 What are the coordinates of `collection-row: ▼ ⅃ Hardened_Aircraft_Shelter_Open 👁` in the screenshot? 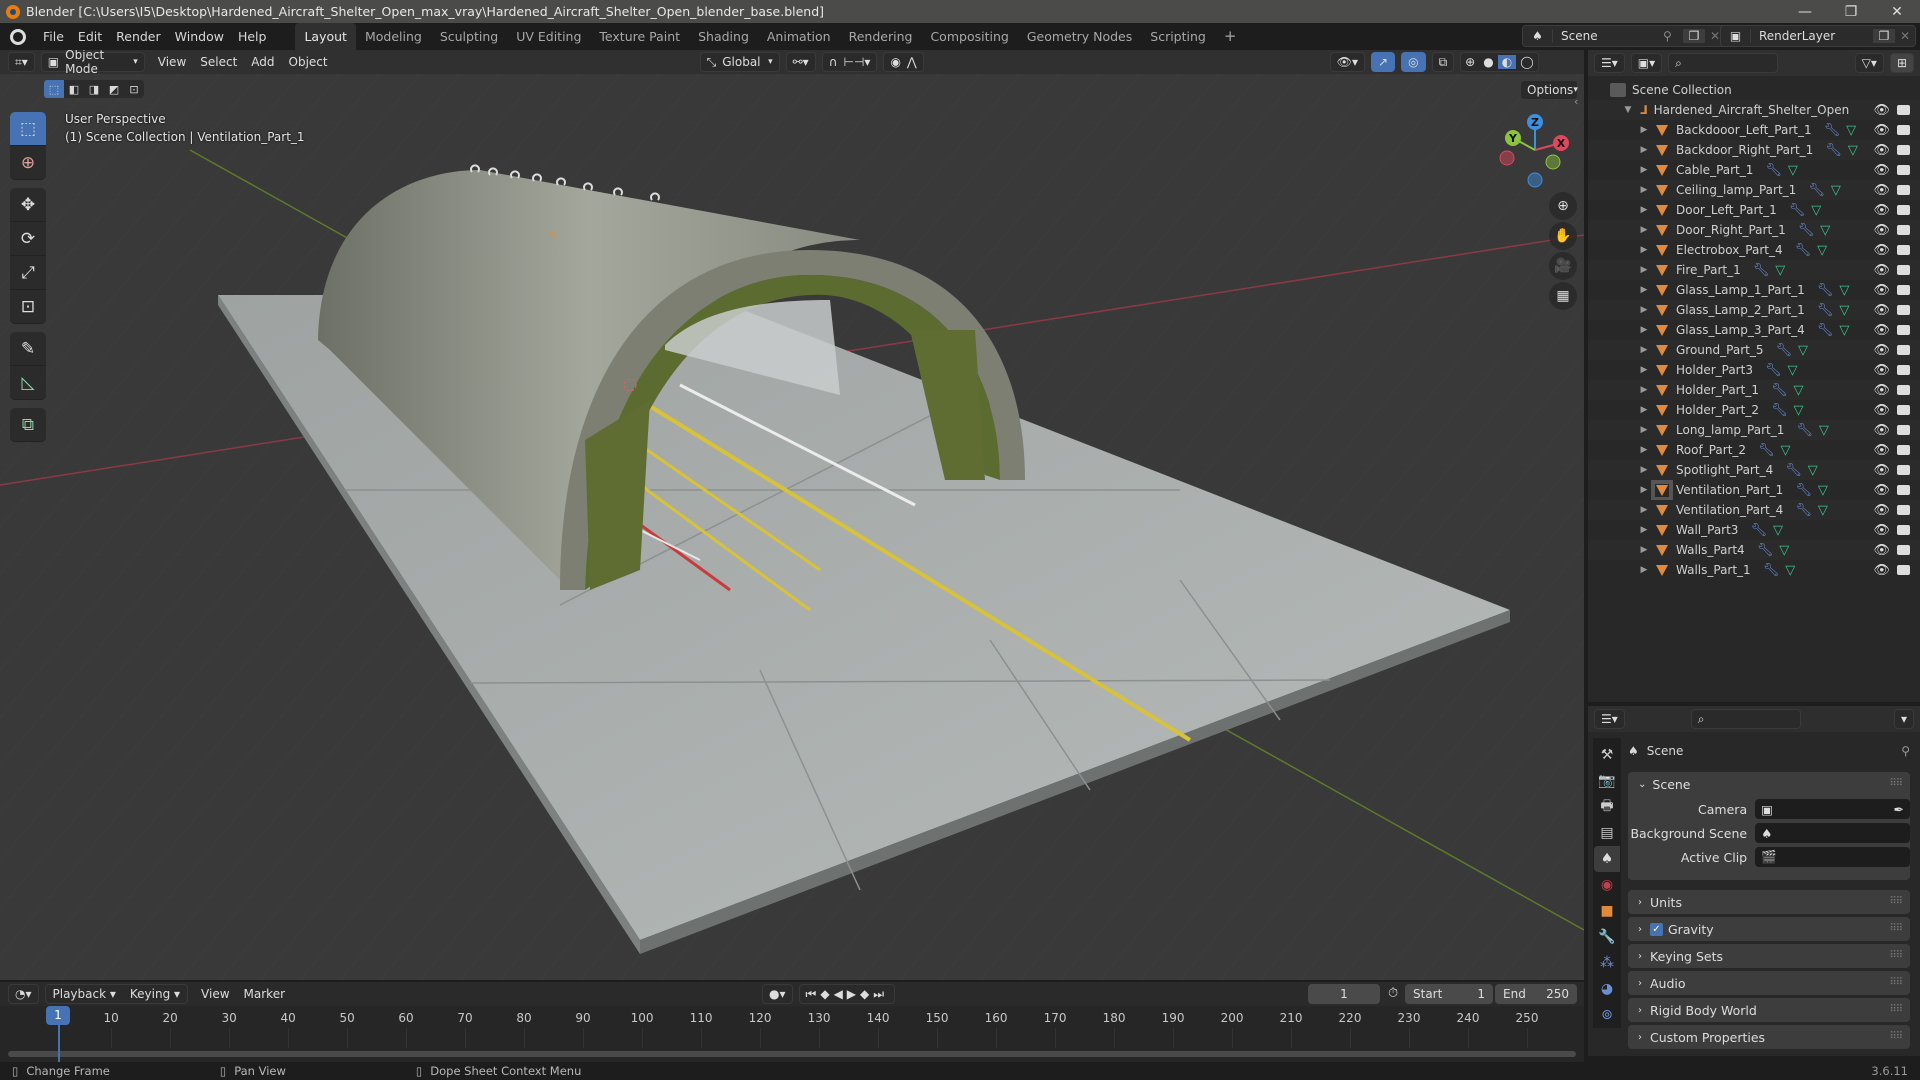 It's located at (1754, 110).